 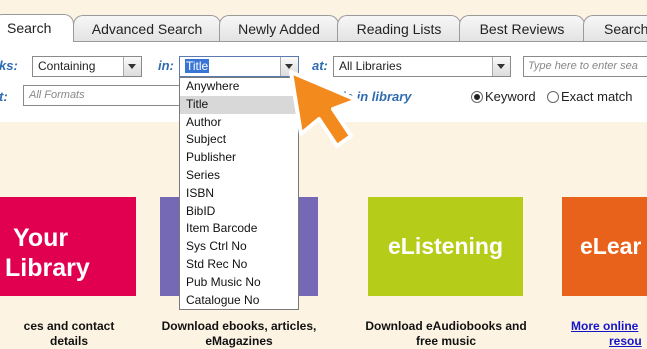 What do you see at coordinates (4, 96) in the screenshot?
I see `format-label: t:` at bounding box center [4, 96].